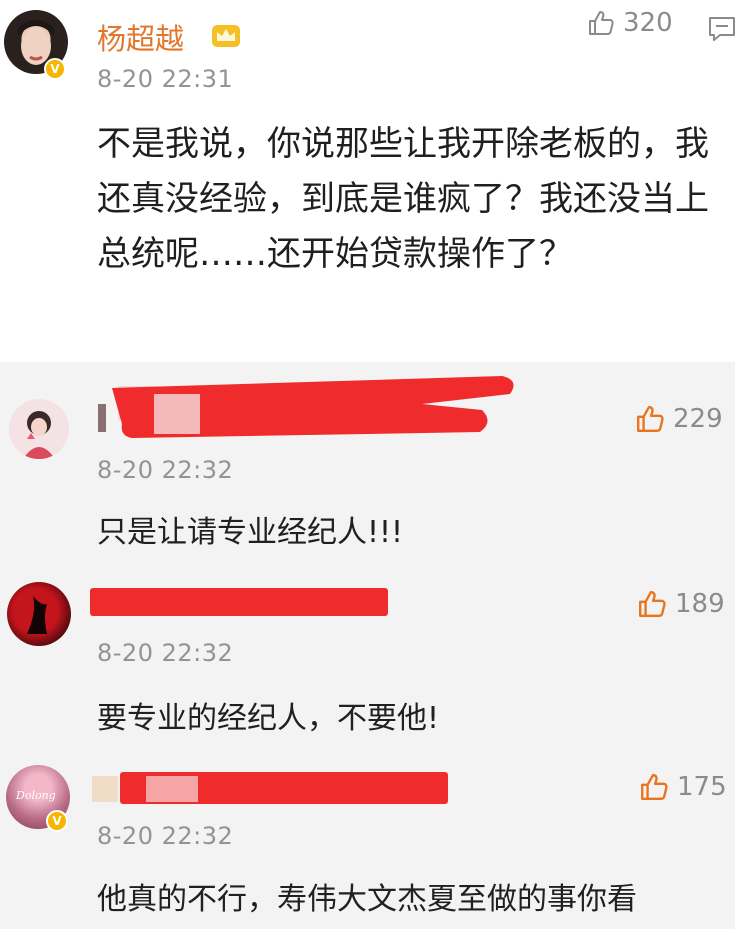 This screenshot has height=929, width=735. Describe the element at coordinates (700, 604) in the screenshot. I see `comment-like-count: 189` at that location.